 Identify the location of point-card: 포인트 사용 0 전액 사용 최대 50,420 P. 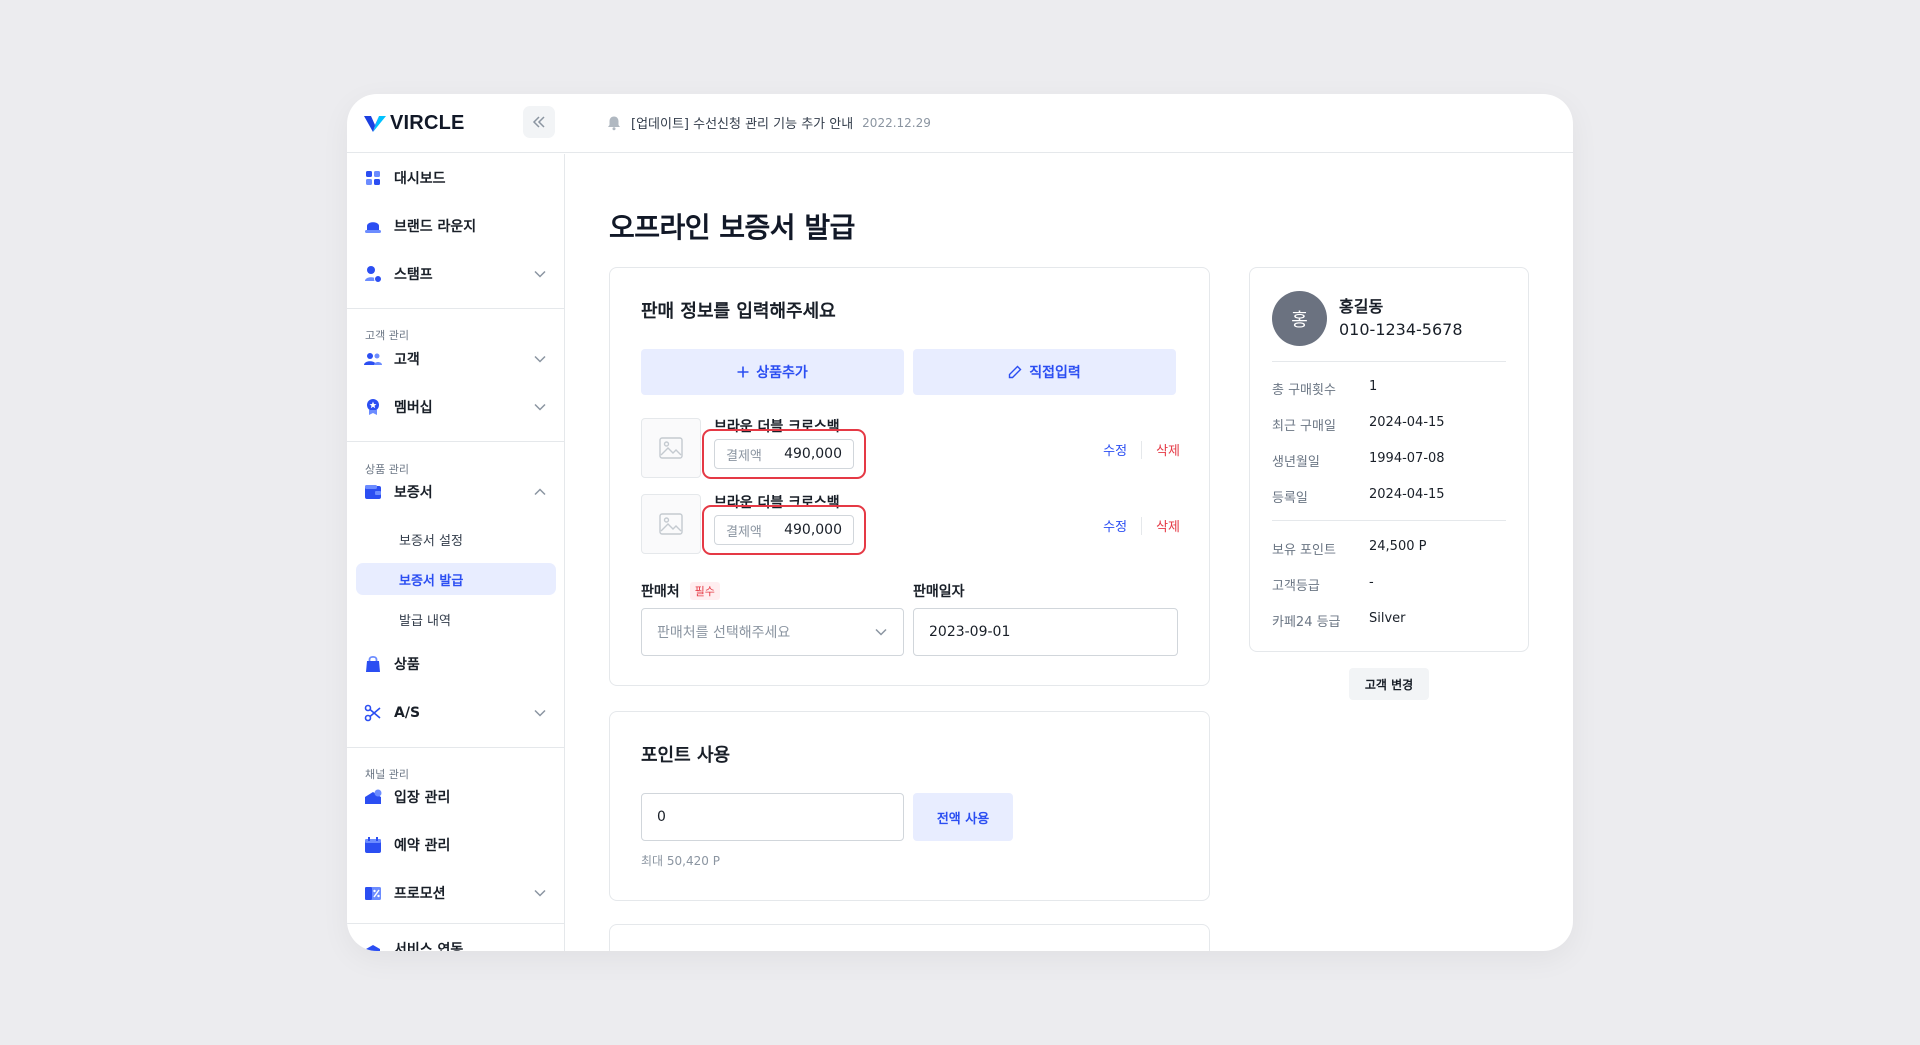
(909, 806).